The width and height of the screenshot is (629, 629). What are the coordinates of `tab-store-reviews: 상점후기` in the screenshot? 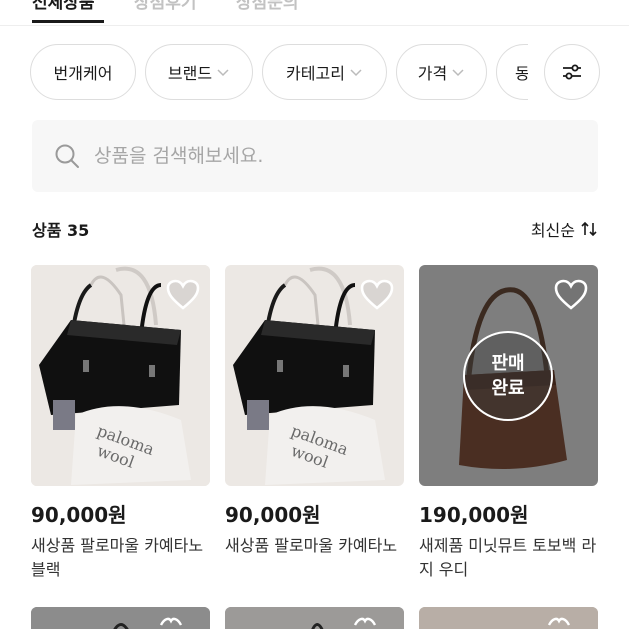 It's located at (165, 6).